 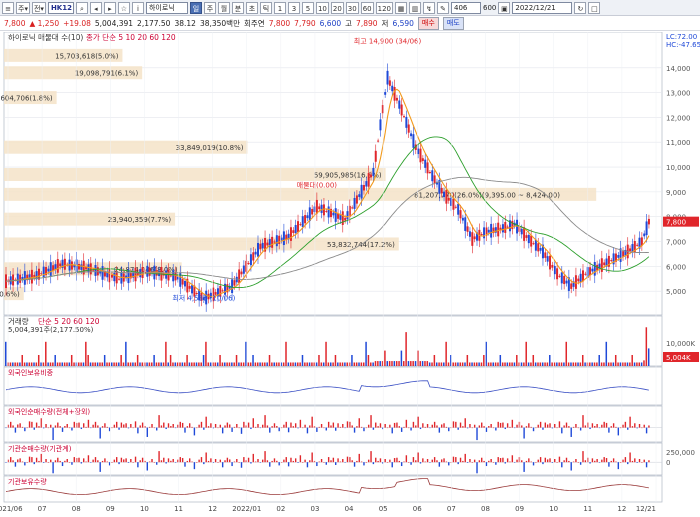 What do you see at coordinates (594, 7) in the screenshot?
I see `window-icon: □` at bounding box center [594, 7].